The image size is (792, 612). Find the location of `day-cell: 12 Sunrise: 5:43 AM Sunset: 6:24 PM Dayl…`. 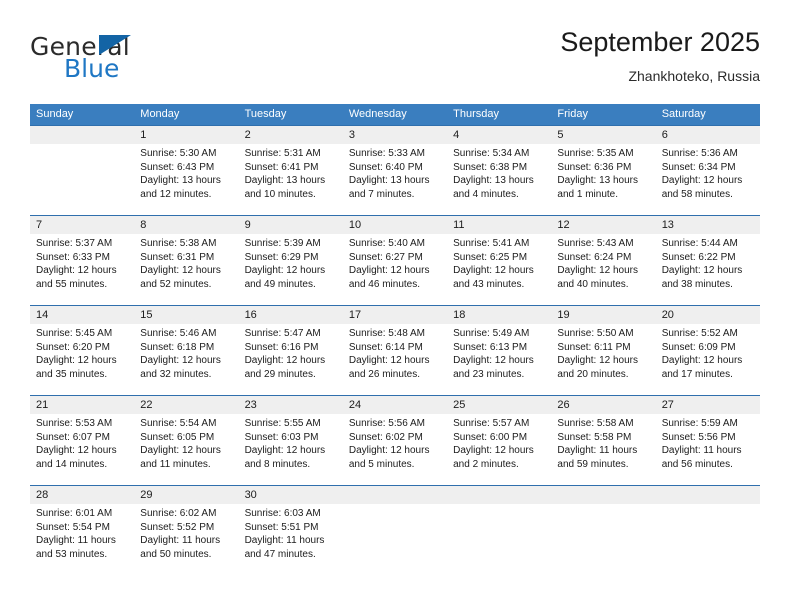

day-cell: 12 Sunrise: 5:43 AM Sunset: 6:24 PM Dayl… is located at coordinates (603, 260).